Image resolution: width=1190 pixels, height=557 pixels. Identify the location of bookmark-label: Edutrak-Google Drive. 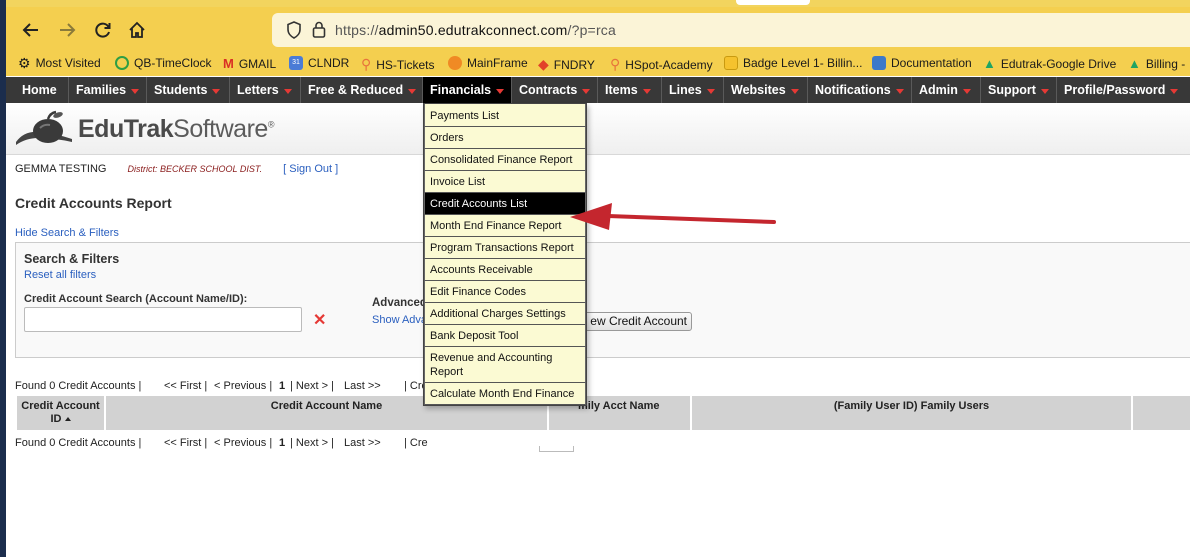
(1058, 63).